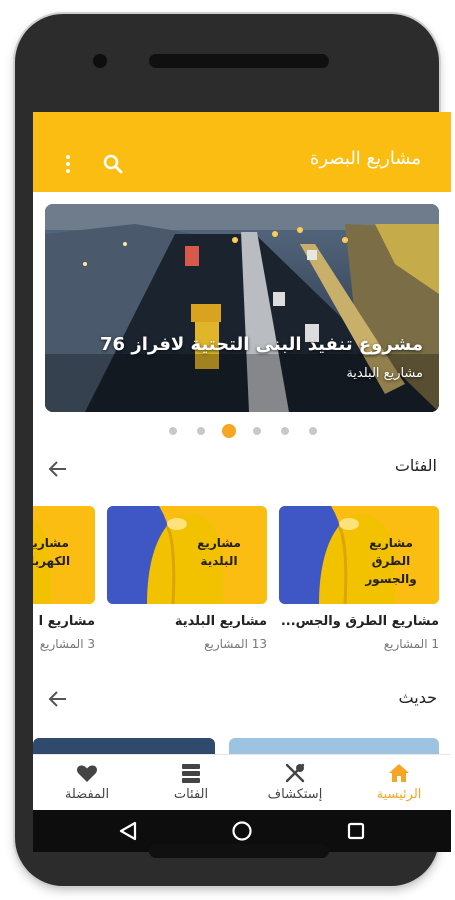  Describe the element at coordinates (219, 561) in the screenshot. I see `category-image-line2: البلدية` at that location.